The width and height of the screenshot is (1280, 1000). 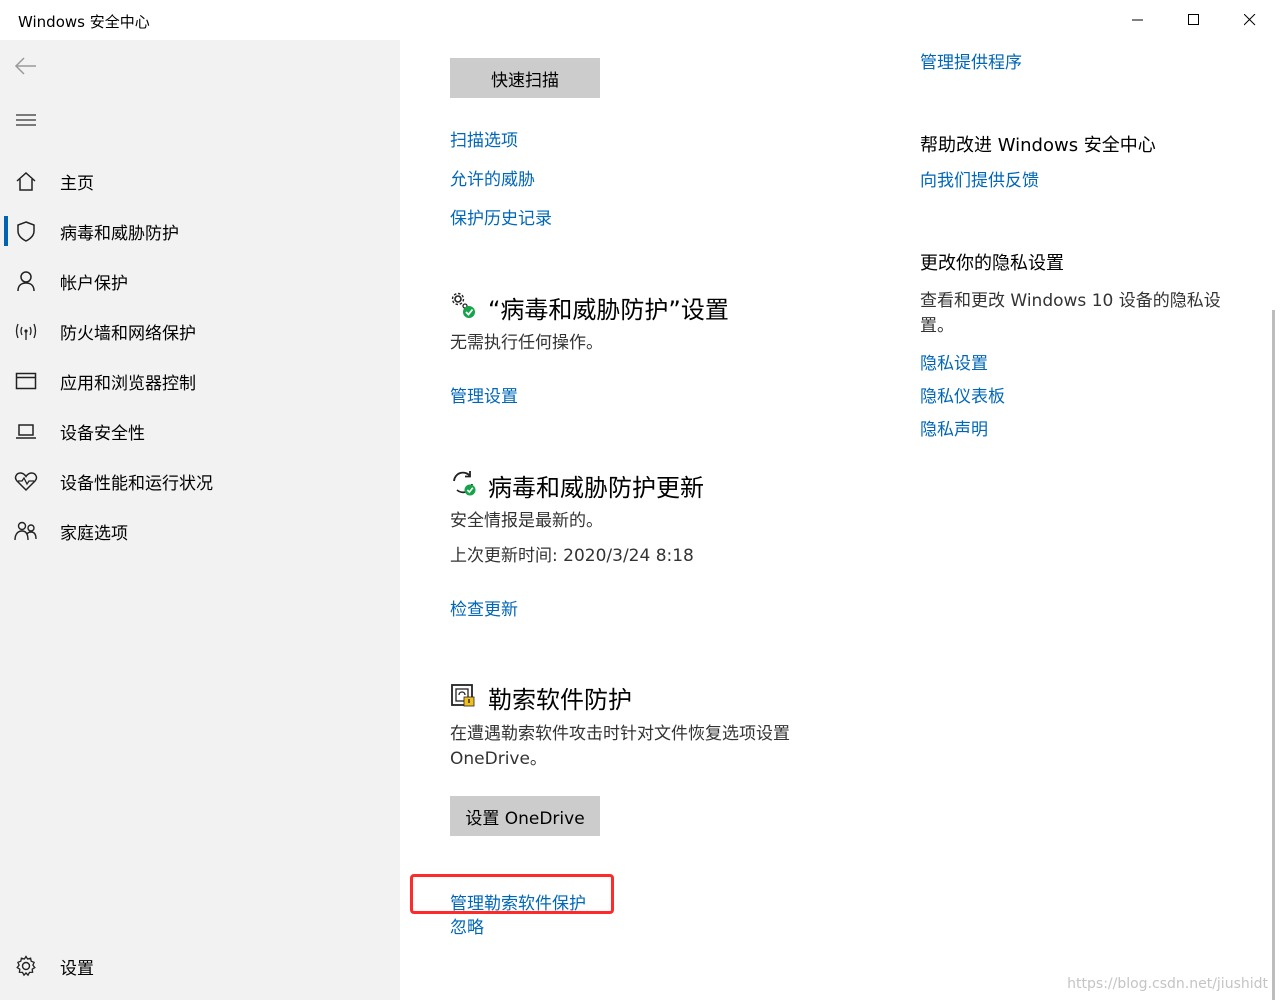 I want to click on hamburger-icon, so click(x=26, y=120).